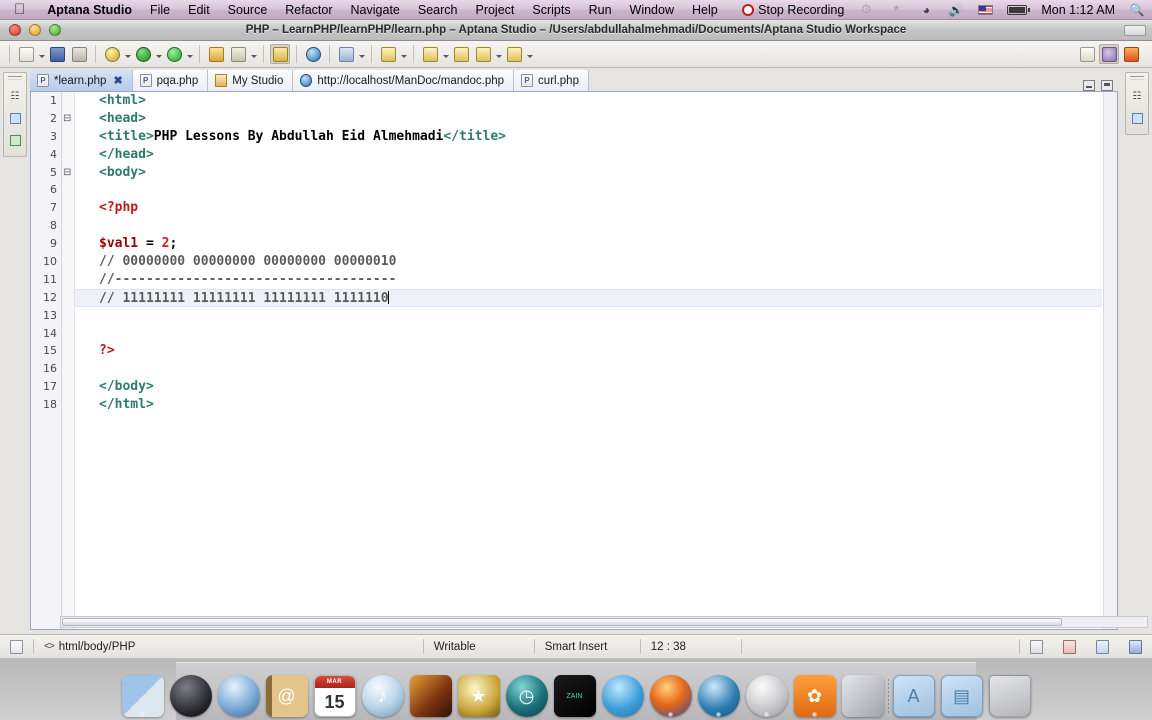 The width and height of the screenshot is (1152, 720). Describe the element at coordinates (15, 118) in the screenshot. I see `outline-icon` at that location.